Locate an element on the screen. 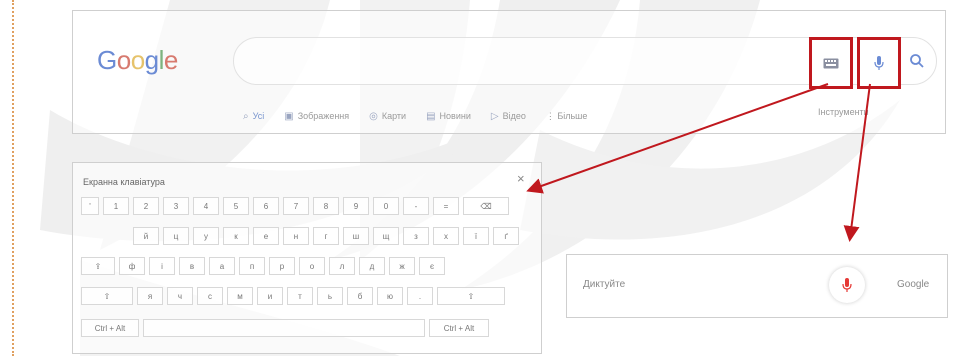 This screenshot has height=356, width=958. virtual-keyboard-button is located at coordinates (831, 63).